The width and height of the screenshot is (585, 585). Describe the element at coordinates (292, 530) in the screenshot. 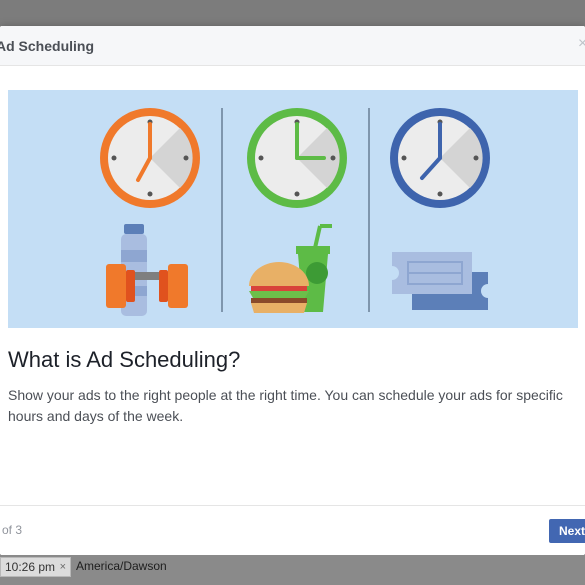

I see `dialog-footer: of 3 Next` at that location.